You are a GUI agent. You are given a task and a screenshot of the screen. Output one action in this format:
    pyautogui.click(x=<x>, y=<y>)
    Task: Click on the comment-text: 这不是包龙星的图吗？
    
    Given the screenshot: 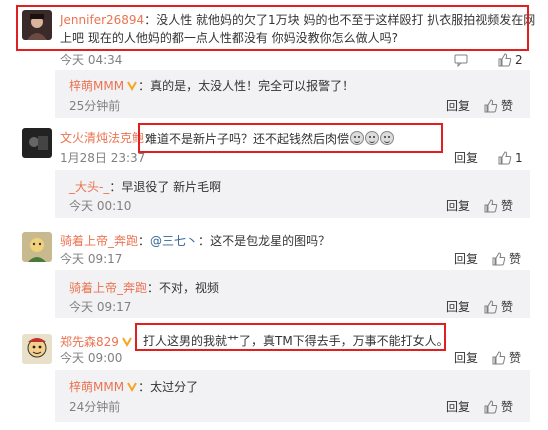 What is the action you would take?
    pyautogui.click(x=270, y=241)
    